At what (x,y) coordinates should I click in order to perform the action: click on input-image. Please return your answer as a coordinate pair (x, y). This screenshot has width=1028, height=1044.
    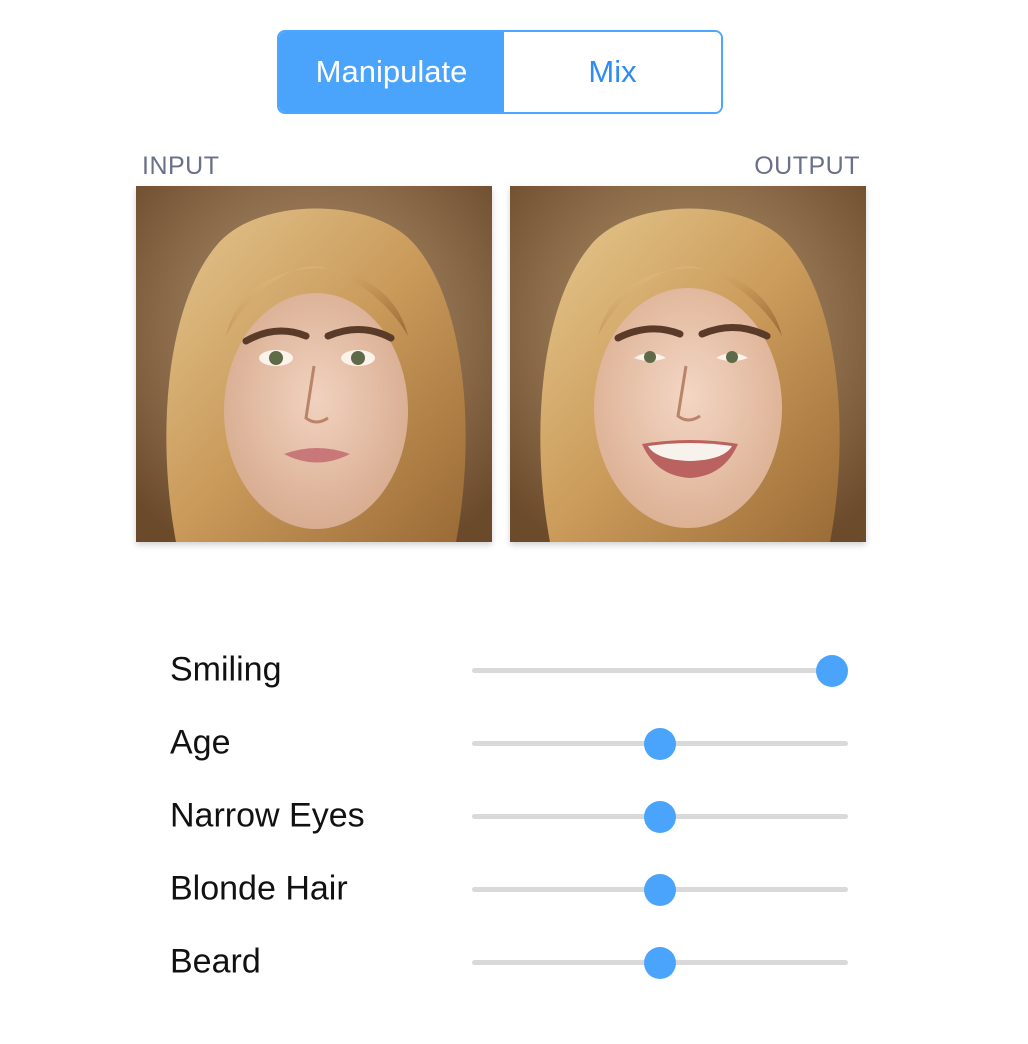
    Looking at the image, I should click on (314, 364).